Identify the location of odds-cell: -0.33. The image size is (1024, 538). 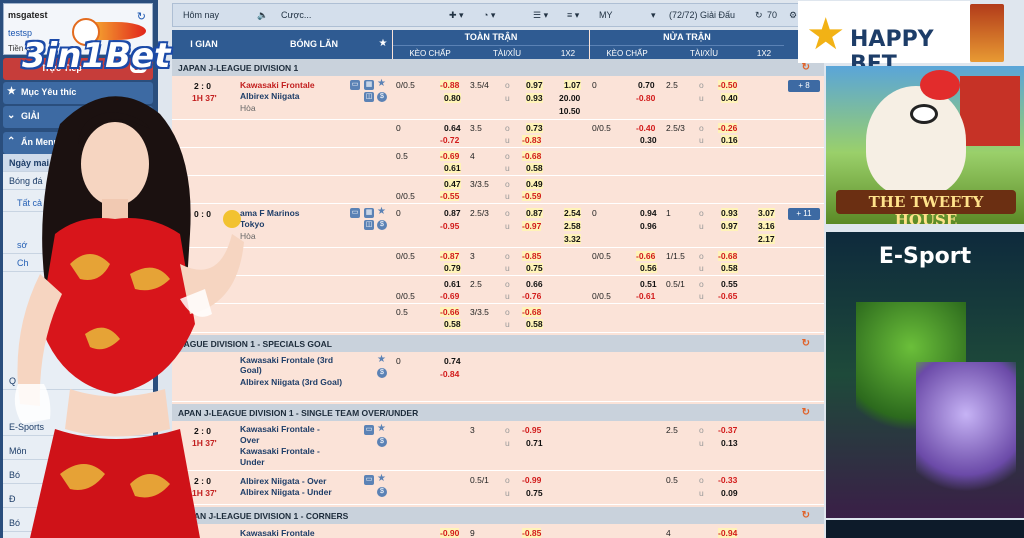
(727, 480).